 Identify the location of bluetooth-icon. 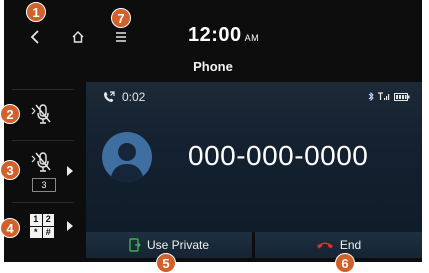
(371, 96).